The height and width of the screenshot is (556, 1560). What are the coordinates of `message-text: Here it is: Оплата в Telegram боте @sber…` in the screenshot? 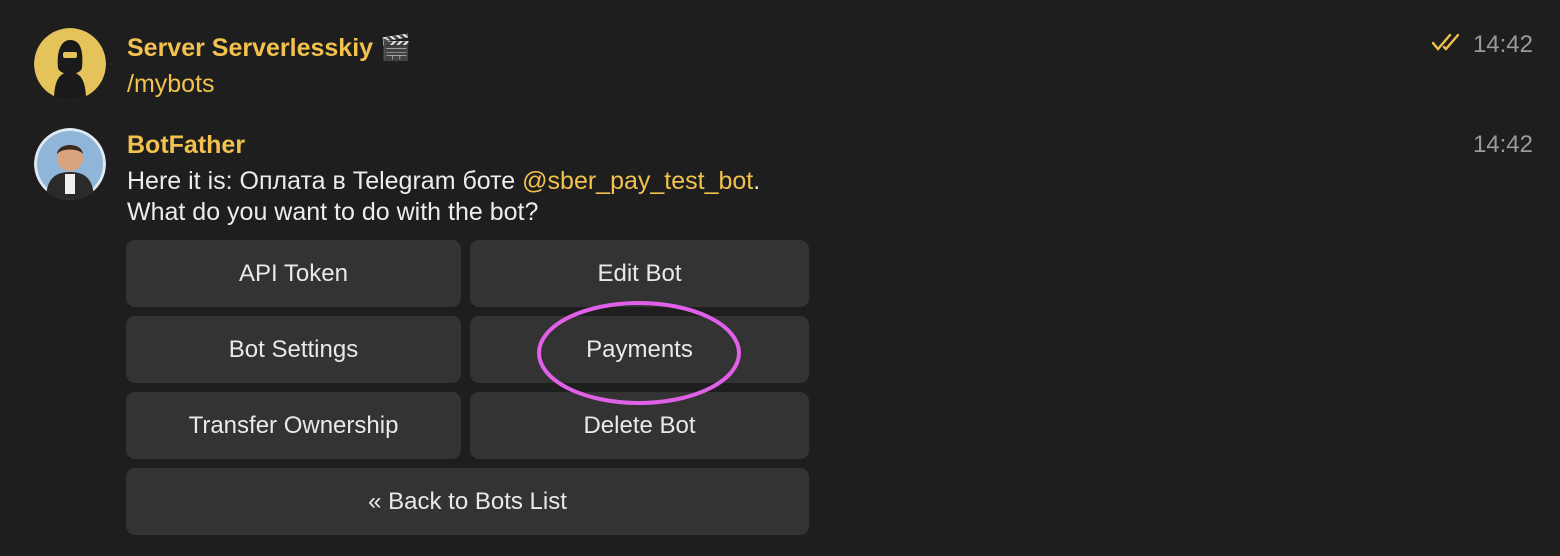 It's located at (443, 181).